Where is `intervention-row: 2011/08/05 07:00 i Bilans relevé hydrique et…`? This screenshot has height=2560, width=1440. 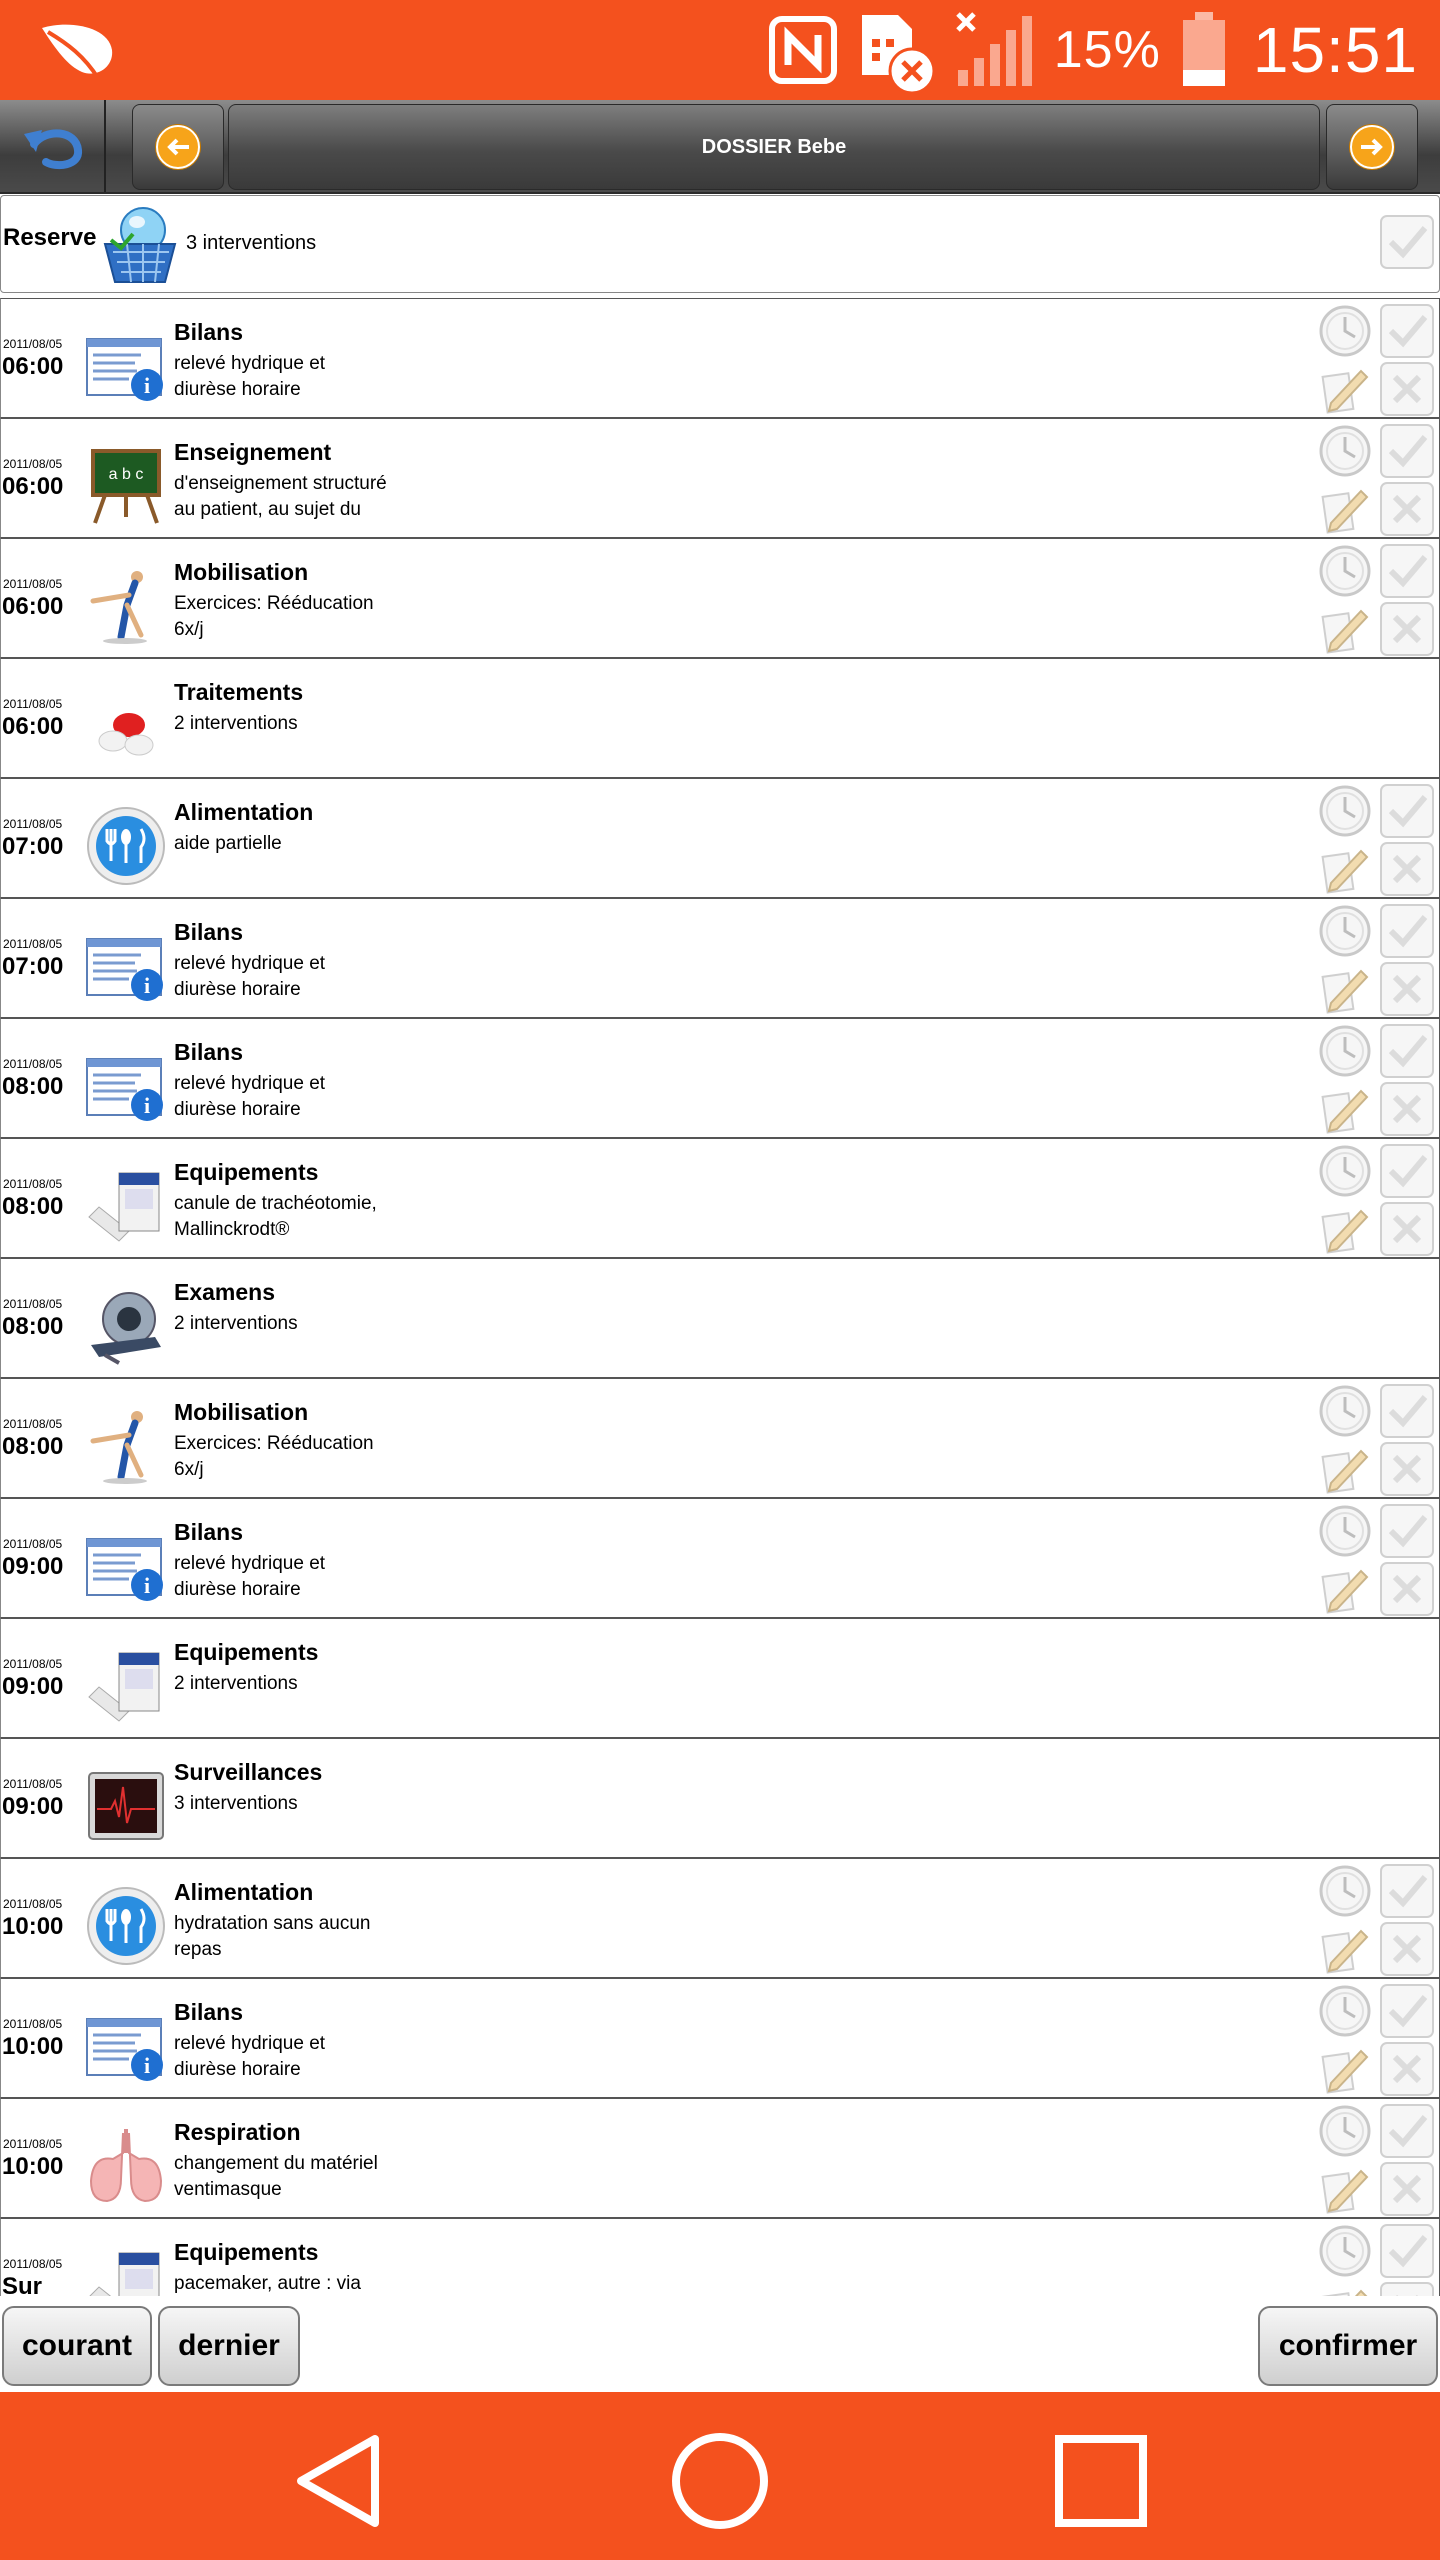 intervention-row: 2011/08/05 07:00 i Bilans relevé hydrique et… is located at coordinates (720, 958).